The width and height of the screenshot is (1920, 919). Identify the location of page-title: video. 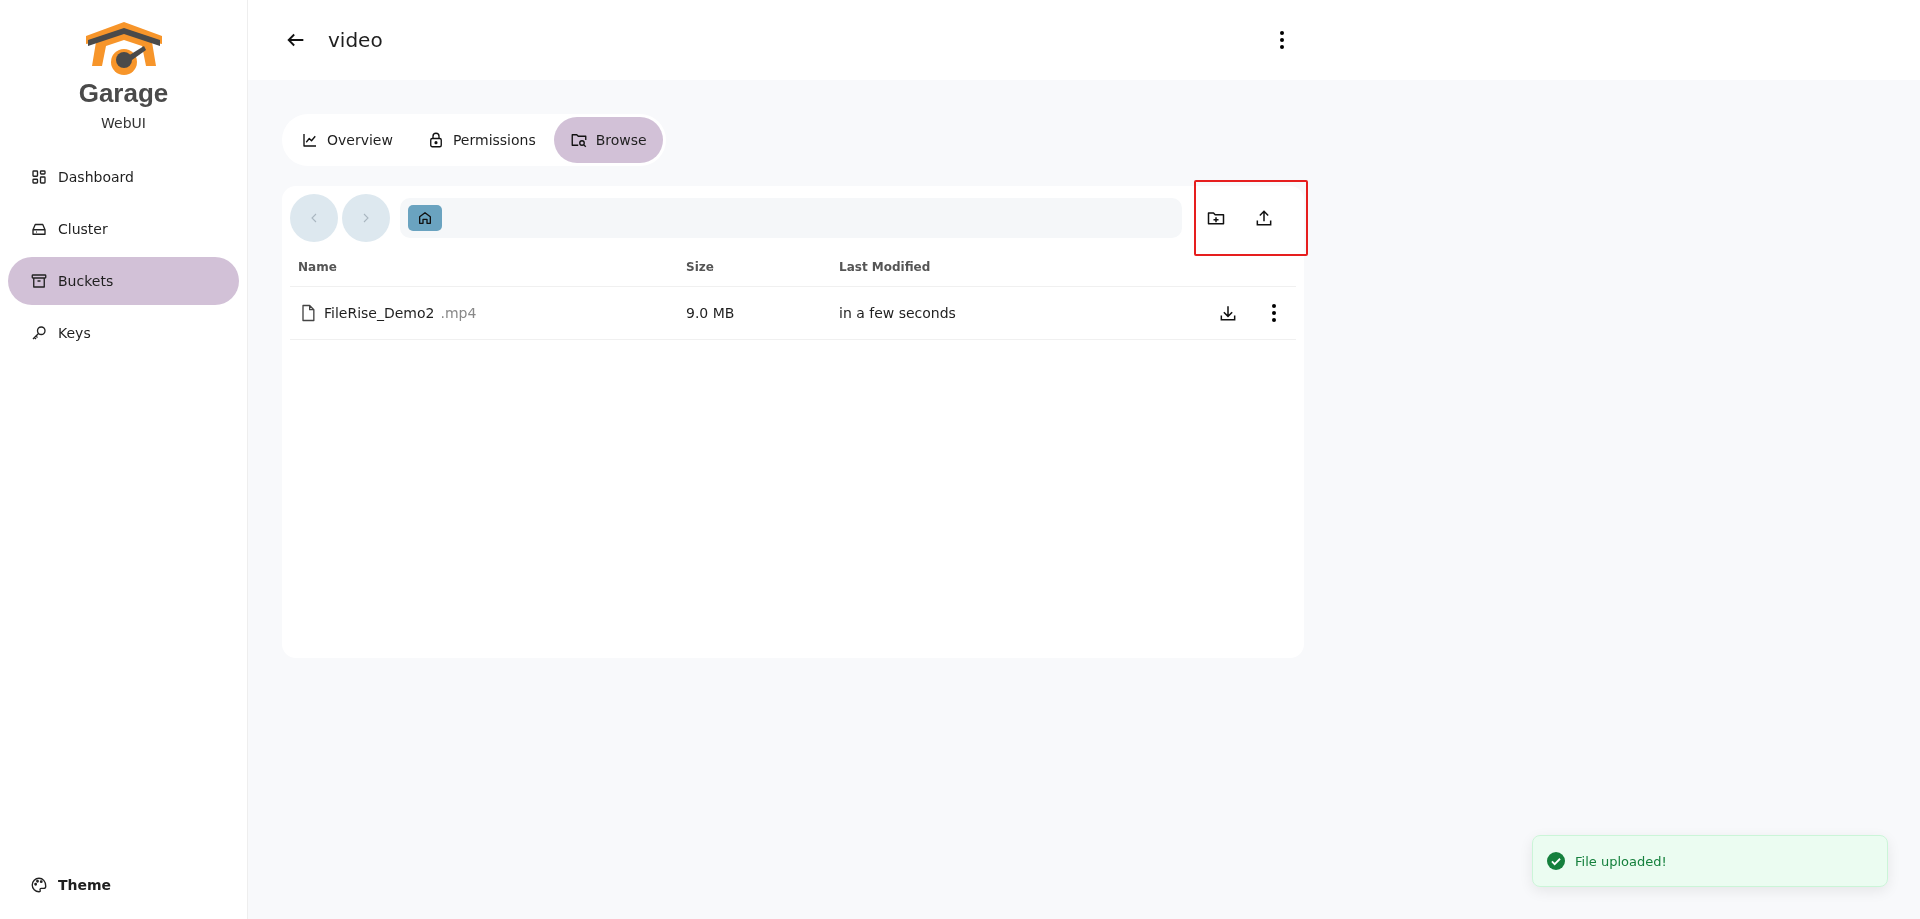
(355, 40).